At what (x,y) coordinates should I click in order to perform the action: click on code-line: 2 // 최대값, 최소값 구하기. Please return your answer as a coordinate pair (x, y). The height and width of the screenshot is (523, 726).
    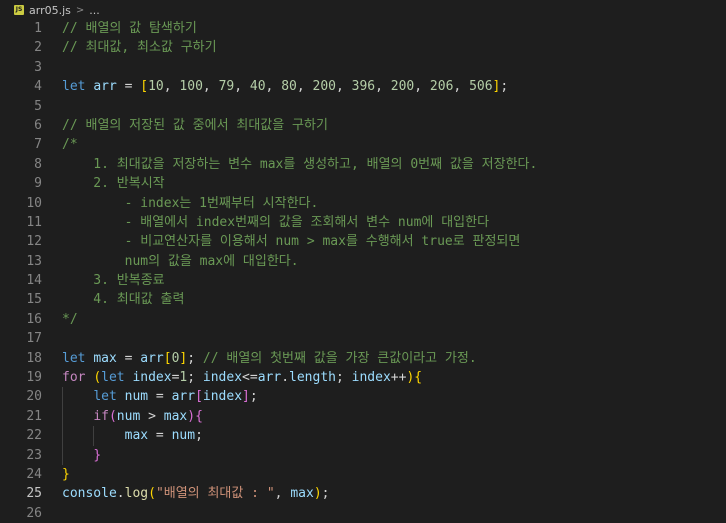
    Looking at the image, I should click on (363, 47).